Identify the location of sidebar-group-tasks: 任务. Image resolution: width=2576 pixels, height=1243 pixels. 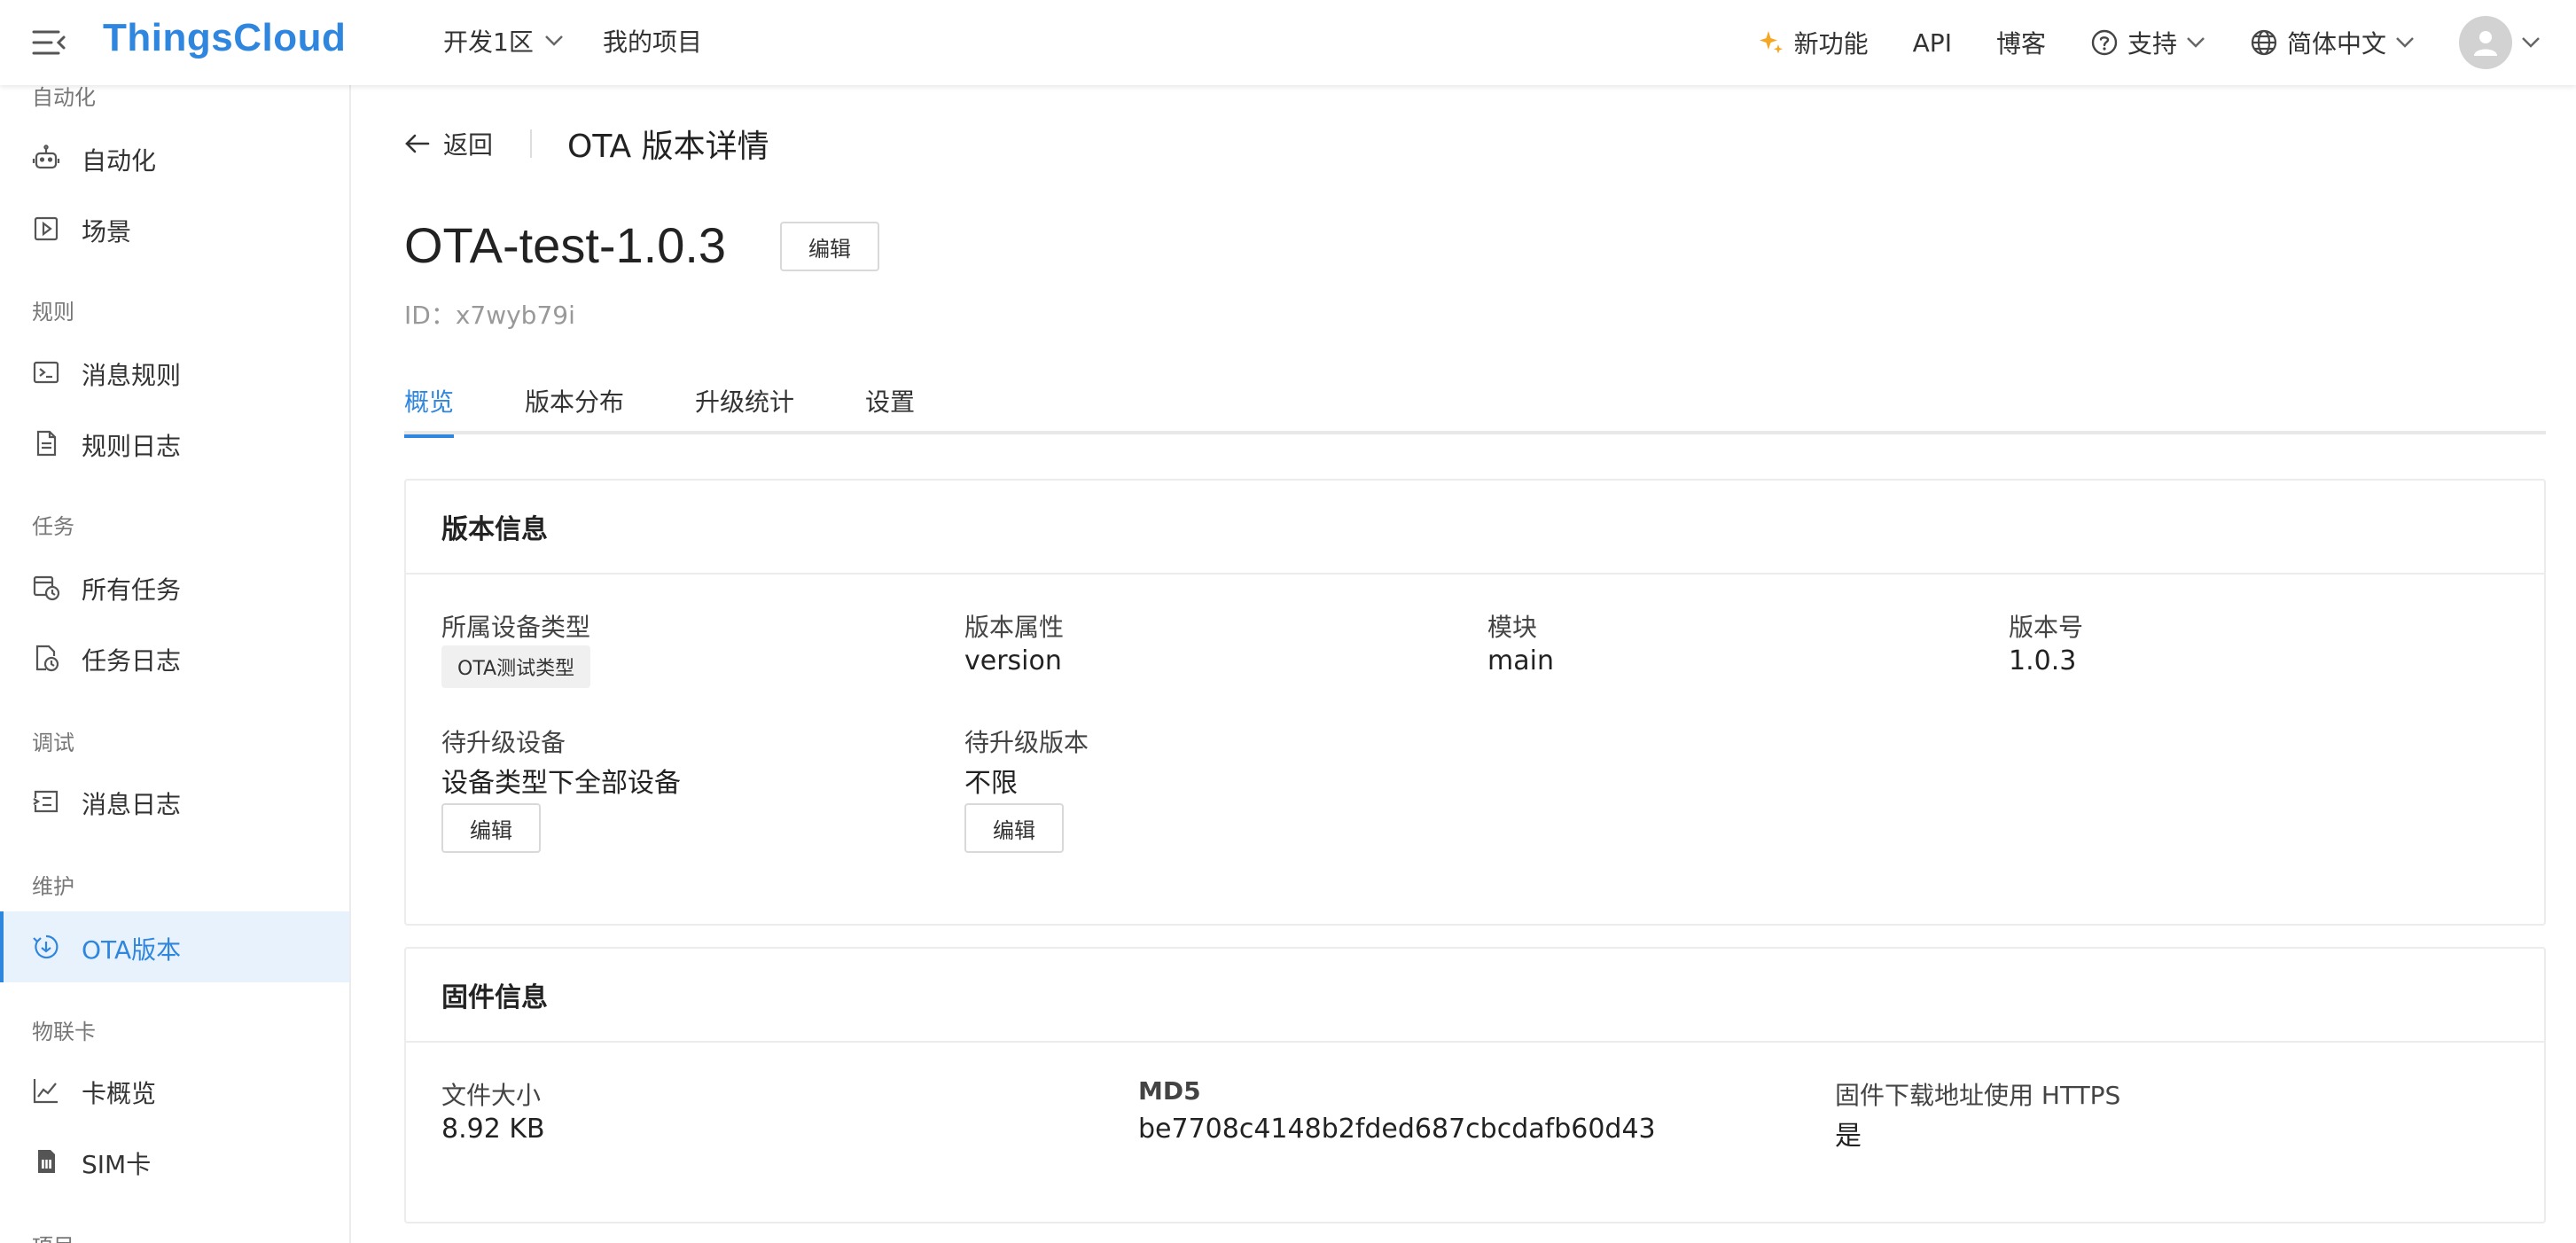
(53, 526).